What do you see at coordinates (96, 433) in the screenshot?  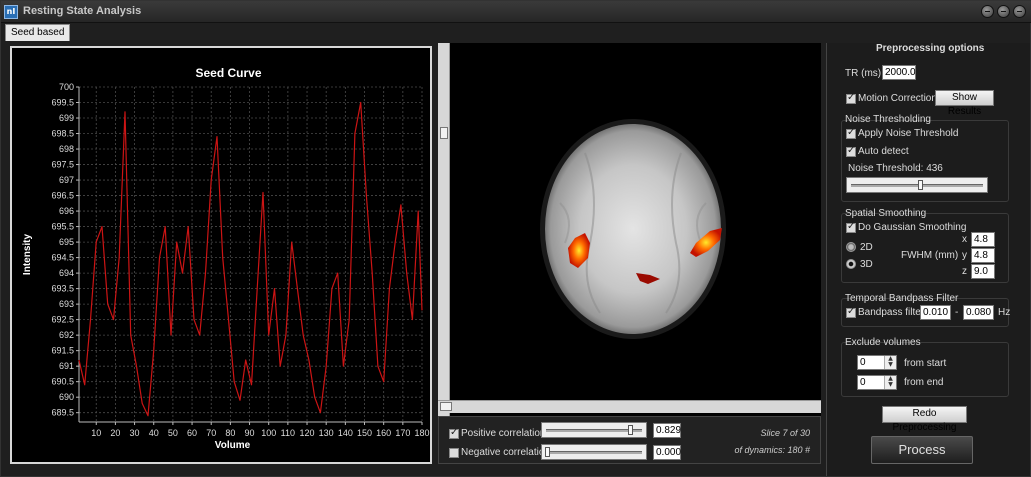 I see `x-tick-label: 10` at bounding box center [96, 433].